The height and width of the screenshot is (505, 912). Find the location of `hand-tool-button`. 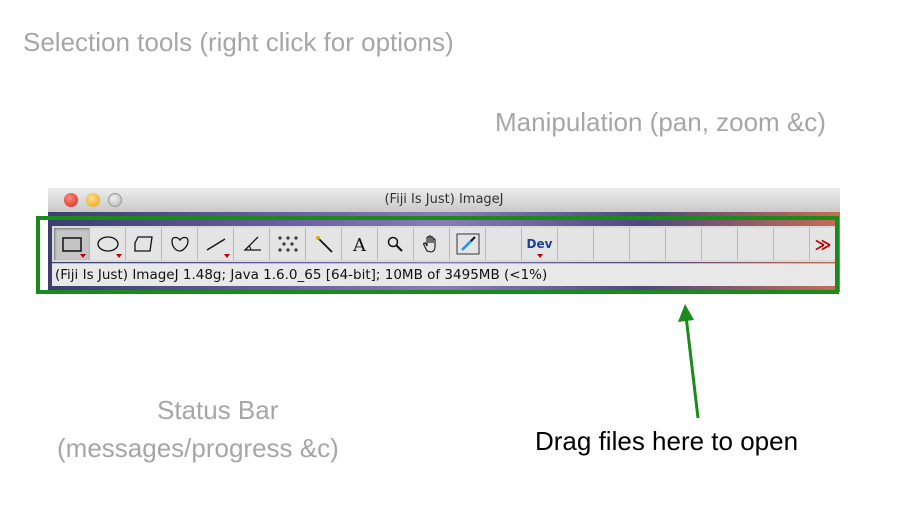

hand-tool-button is located at coordinates (432, 244).